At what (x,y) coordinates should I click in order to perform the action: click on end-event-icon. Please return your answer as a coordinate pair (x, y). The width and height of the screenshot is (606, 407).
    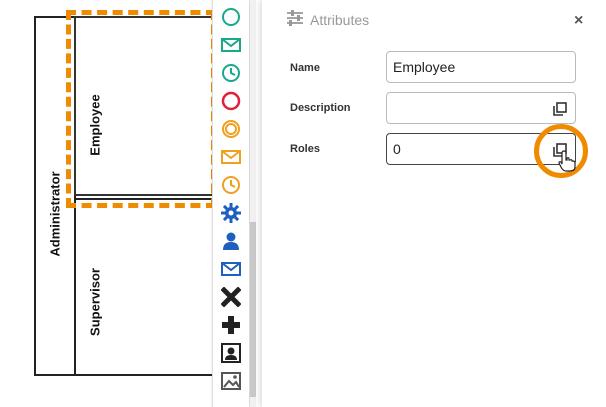
    Looking at the image, I should click on (231, 101).